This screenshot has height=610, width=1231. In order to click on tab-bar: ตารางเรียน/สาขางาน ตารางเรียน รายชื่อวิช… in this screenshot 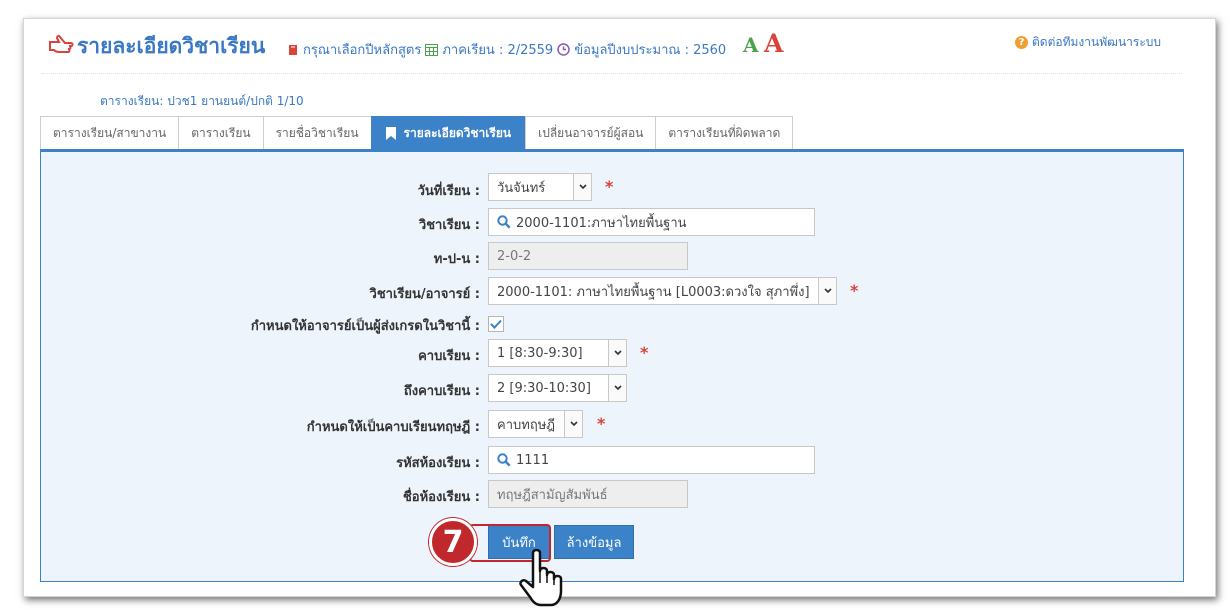, I will do `click(417, 132)`.